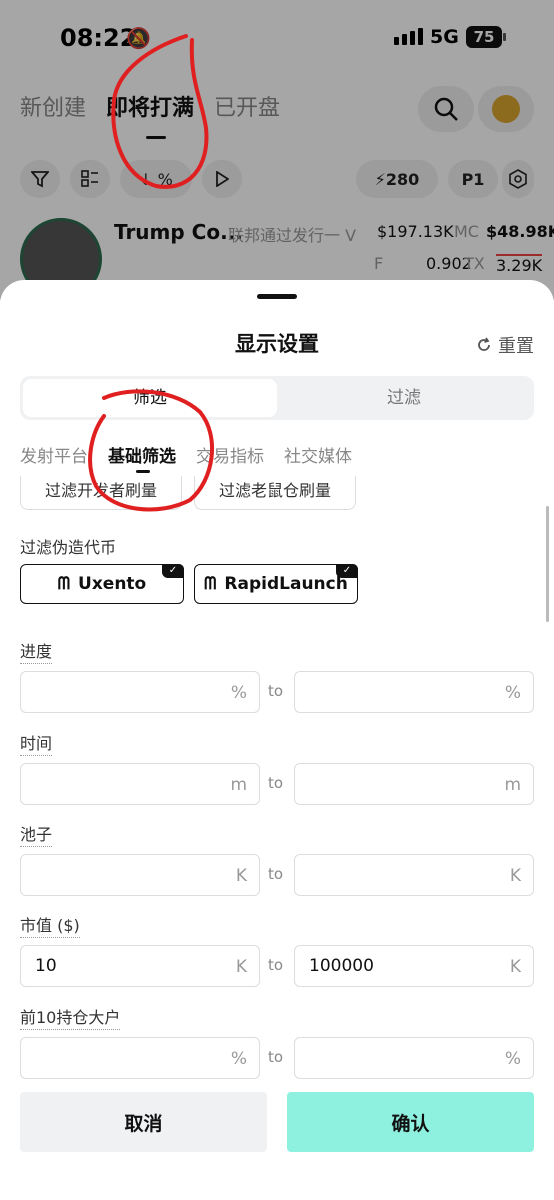  Describe the element at coordinates (70, 1017) in the screenshot. I see `top10-holders-label: 前10持仓大户` at that location.